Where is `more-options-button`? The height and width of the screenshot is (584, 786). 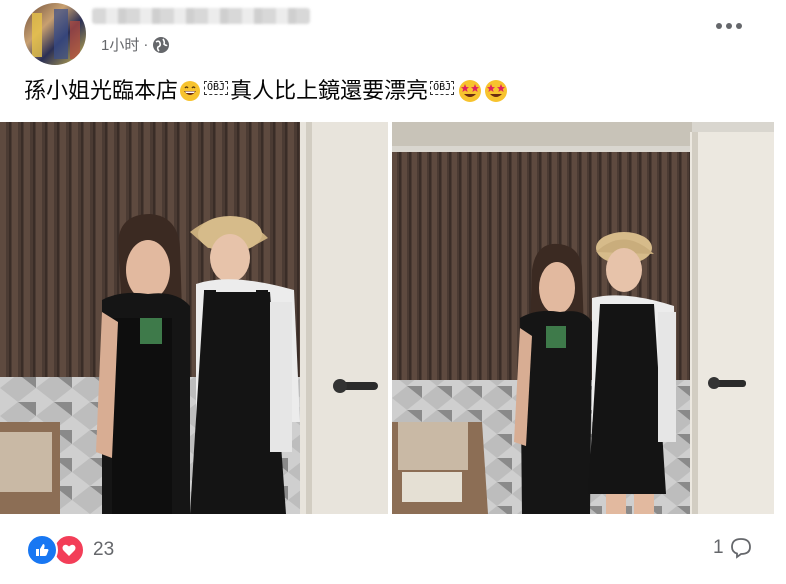 more-options-button is located at coordinates (729, 26).